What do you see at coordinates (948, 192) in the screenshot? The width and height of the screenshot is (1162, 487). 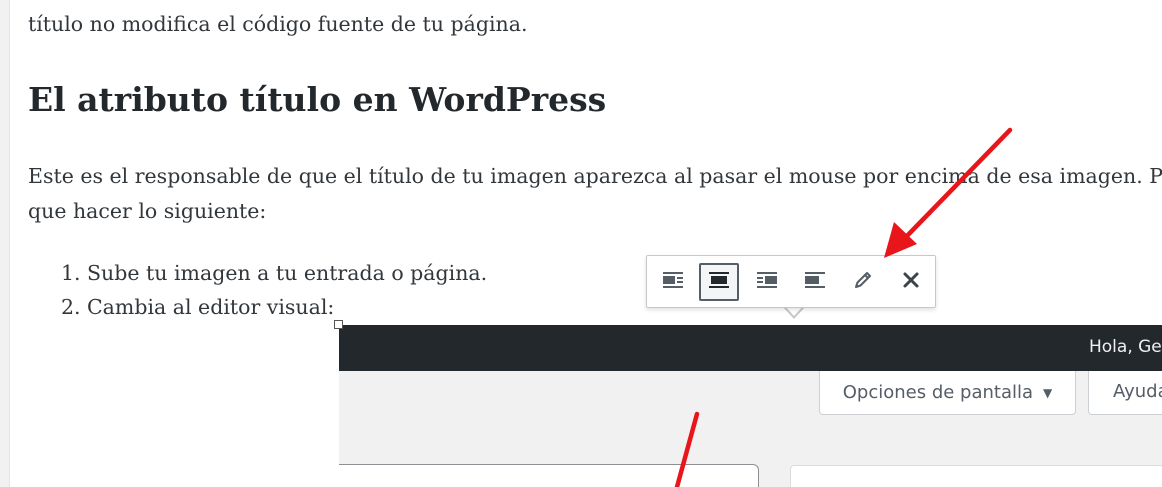 I see `annotation-arrow-icon` at bounding box center [948, 192].